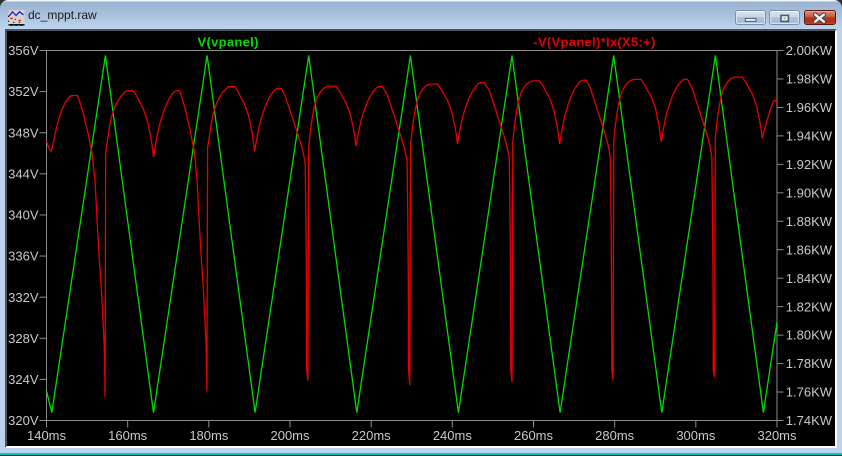 This screenshot has height=456, width=842. Describe the element at coordinates (47, 435) in the screenshot. I see `svg-text: 140ms` at that location.